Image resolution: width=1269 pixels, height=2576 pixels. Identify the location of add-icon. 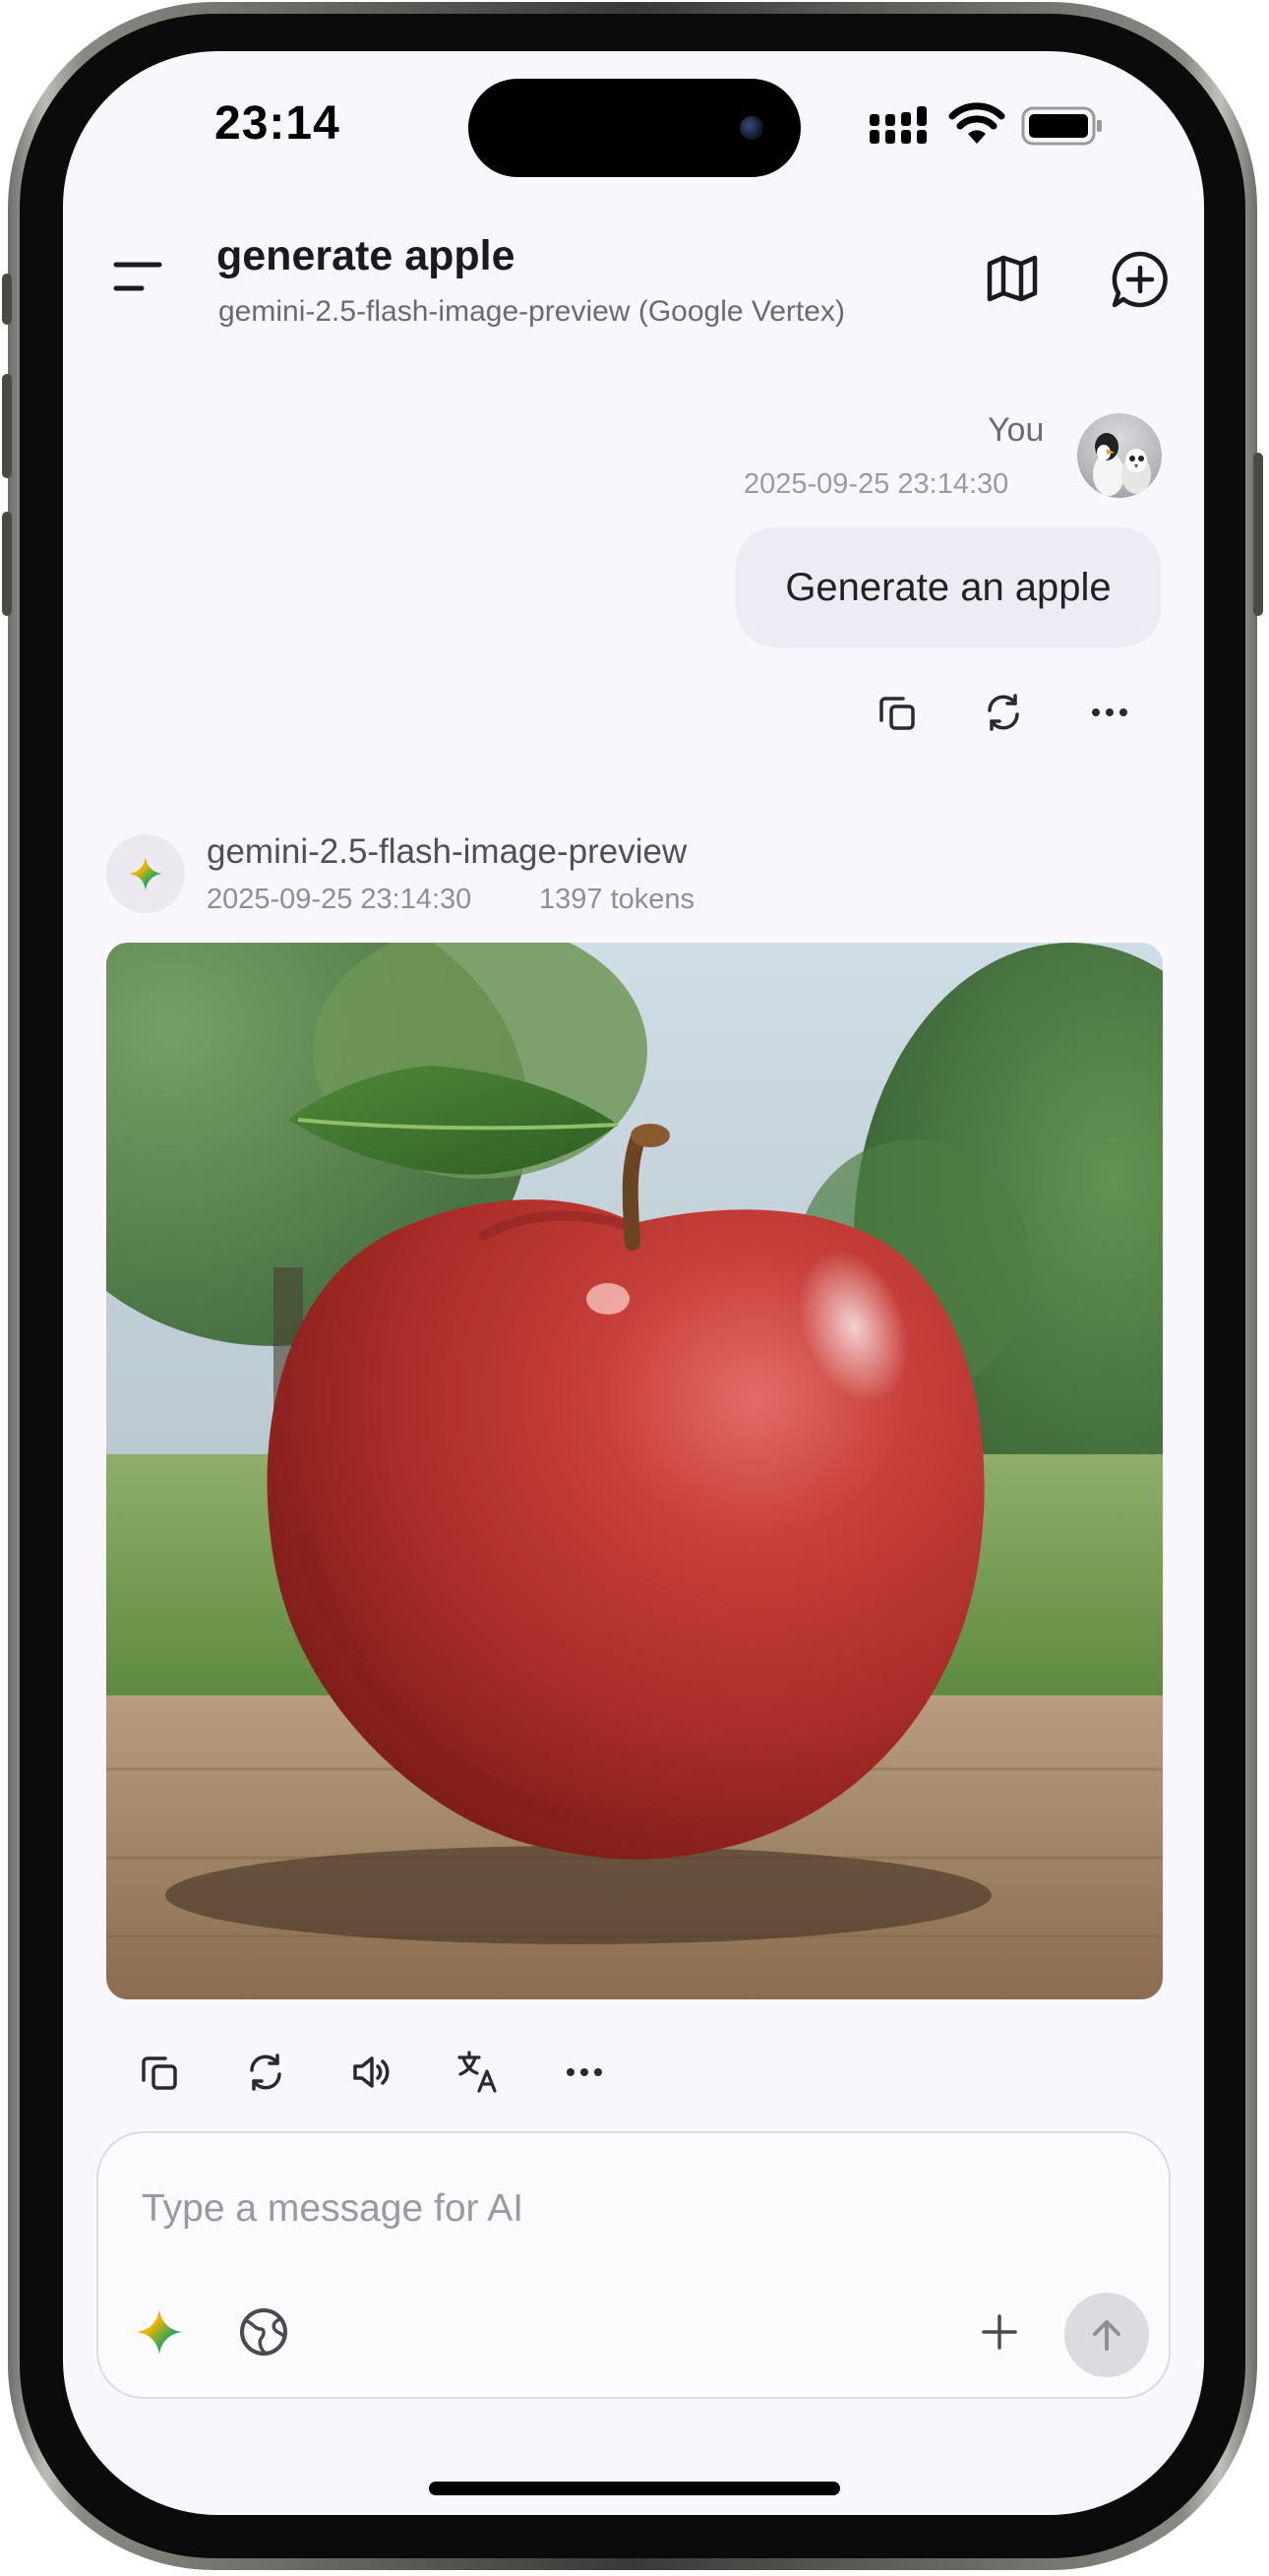
(999, 2332).